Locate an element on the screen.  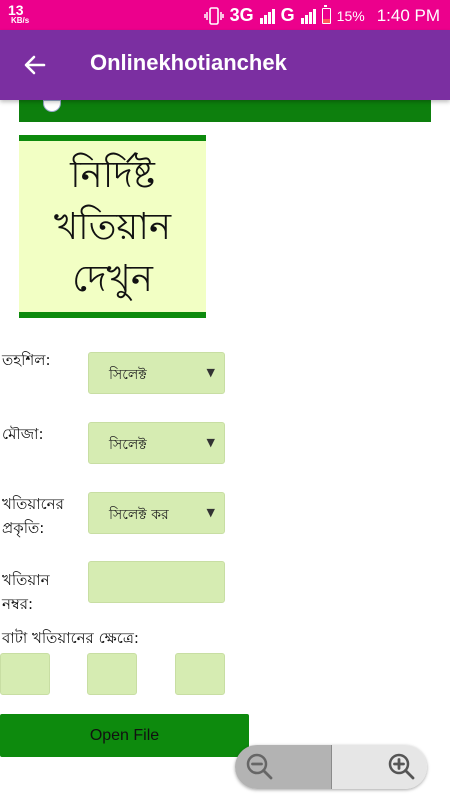
battery-percent: 15% is located at coordinates (350, 15).